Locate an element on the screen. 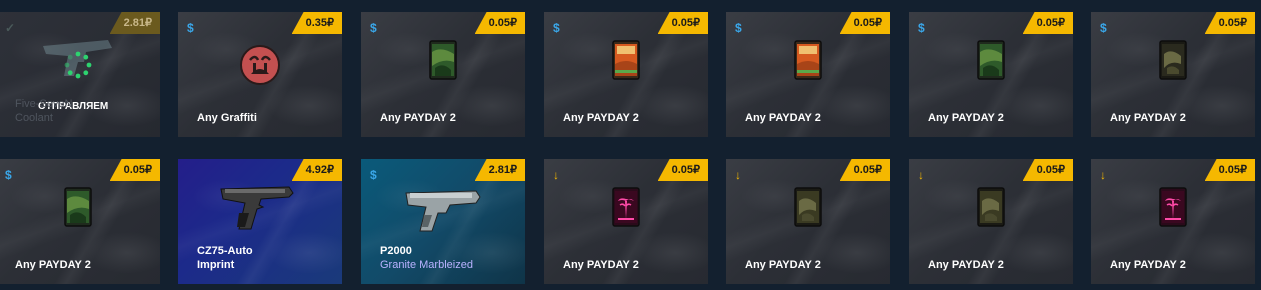 This screenshot has height=290, width=1261. item-card: $ 0.35₽ Any Graffiti is located at coordinates (260, 74).